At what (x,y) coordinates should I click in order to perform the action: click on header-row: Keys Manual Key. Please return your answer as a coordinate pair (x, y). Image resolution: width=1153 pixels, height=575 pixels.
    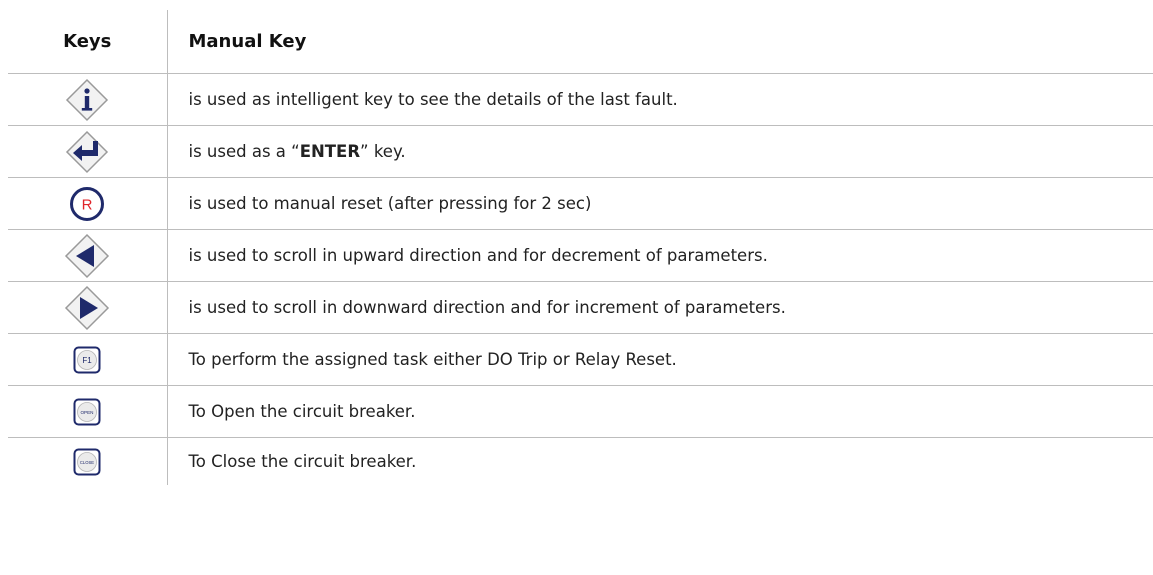
    Looking at the image, I should click on (580, 42).